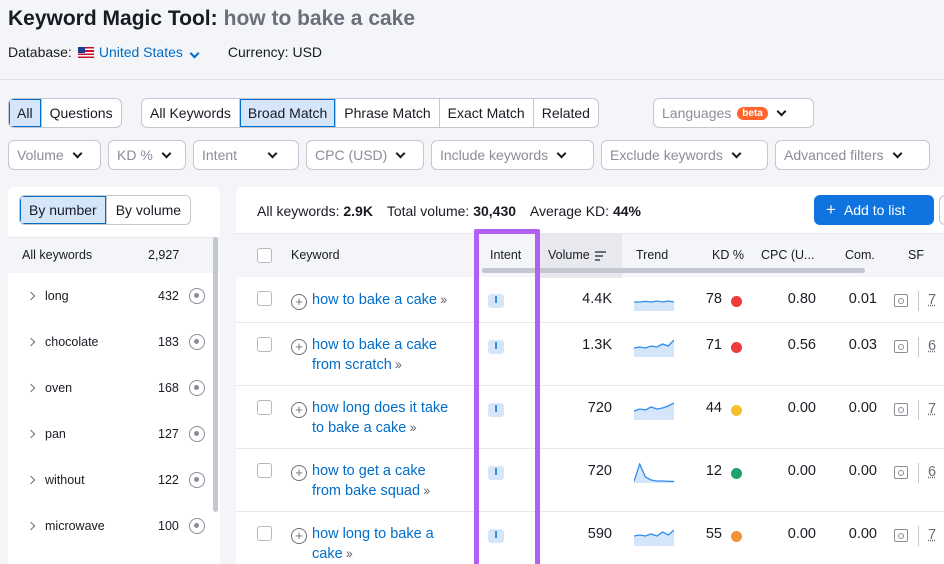 The width and height of the screenshot is (944, 564). What do you see at coordinates (599, 534) in the screenshot?
I see `volume-value: 590` at bounding box center [599, 534].